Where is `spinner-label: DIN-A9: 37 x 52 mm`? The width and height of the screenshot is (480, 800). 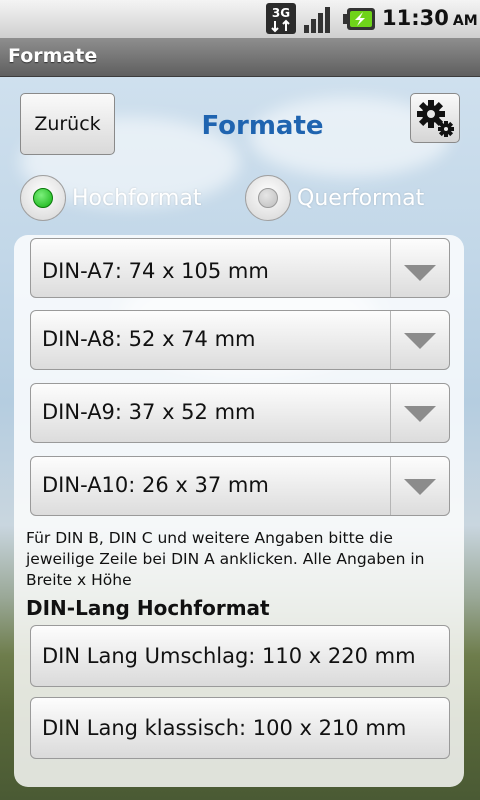 spinner-label: DIN-A9: 37 x 52 mm is located at coordinates (149, 412).